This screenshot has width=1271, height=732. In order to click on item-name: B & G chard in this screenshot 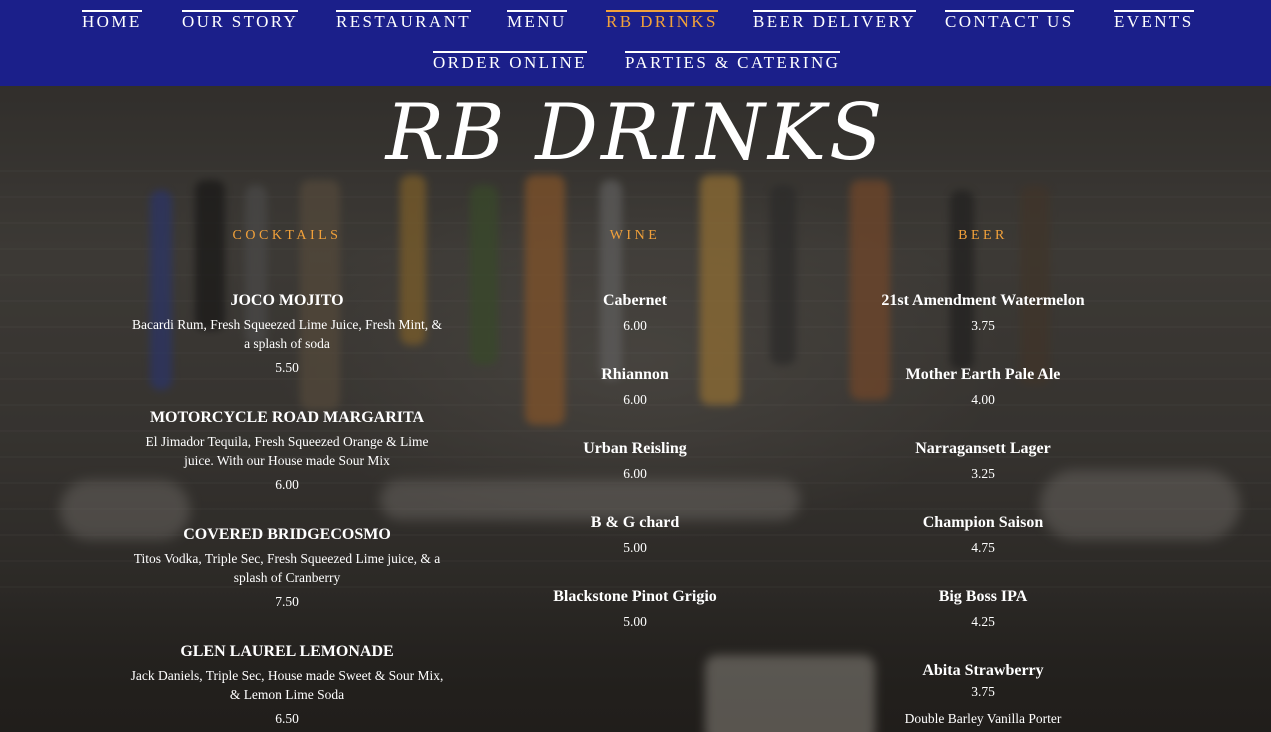, I will do `click(635, 522)`.